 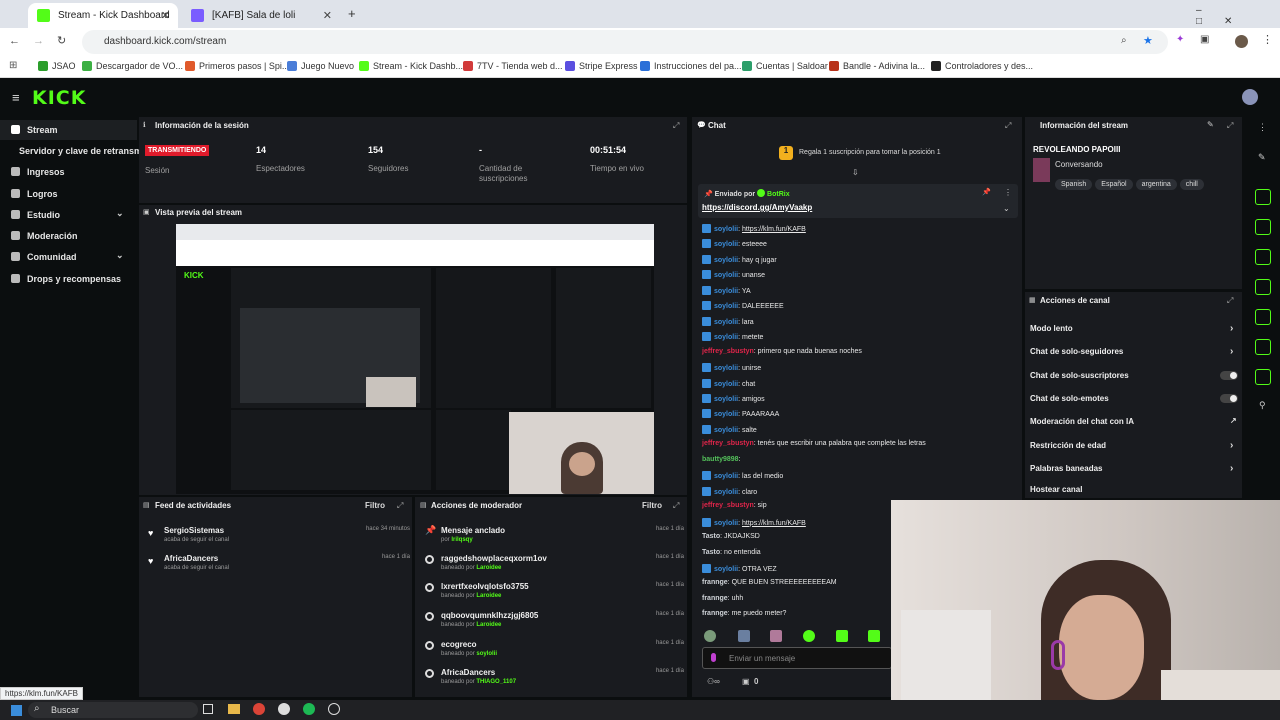 I want to click on chat-footer-users-icon: ⚇∞, so click(x=713, y=681).